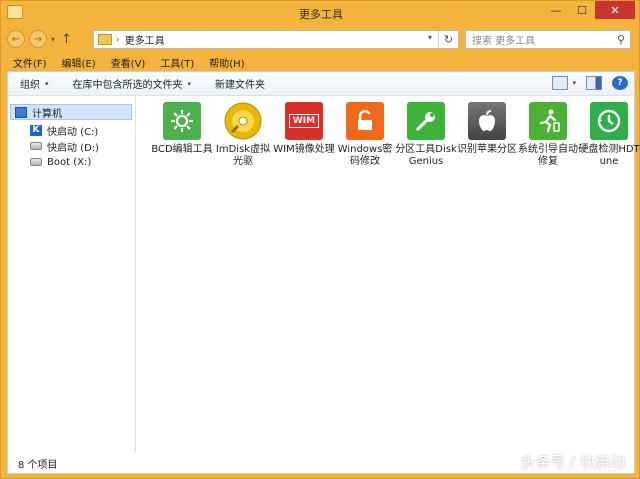 The height and width of the screenshot is (479, 640). What do you see at coordinates (71, 112) in the screenshot?
I see `sidebar-item-computer: 计算机` at bounding box center [71, 112].